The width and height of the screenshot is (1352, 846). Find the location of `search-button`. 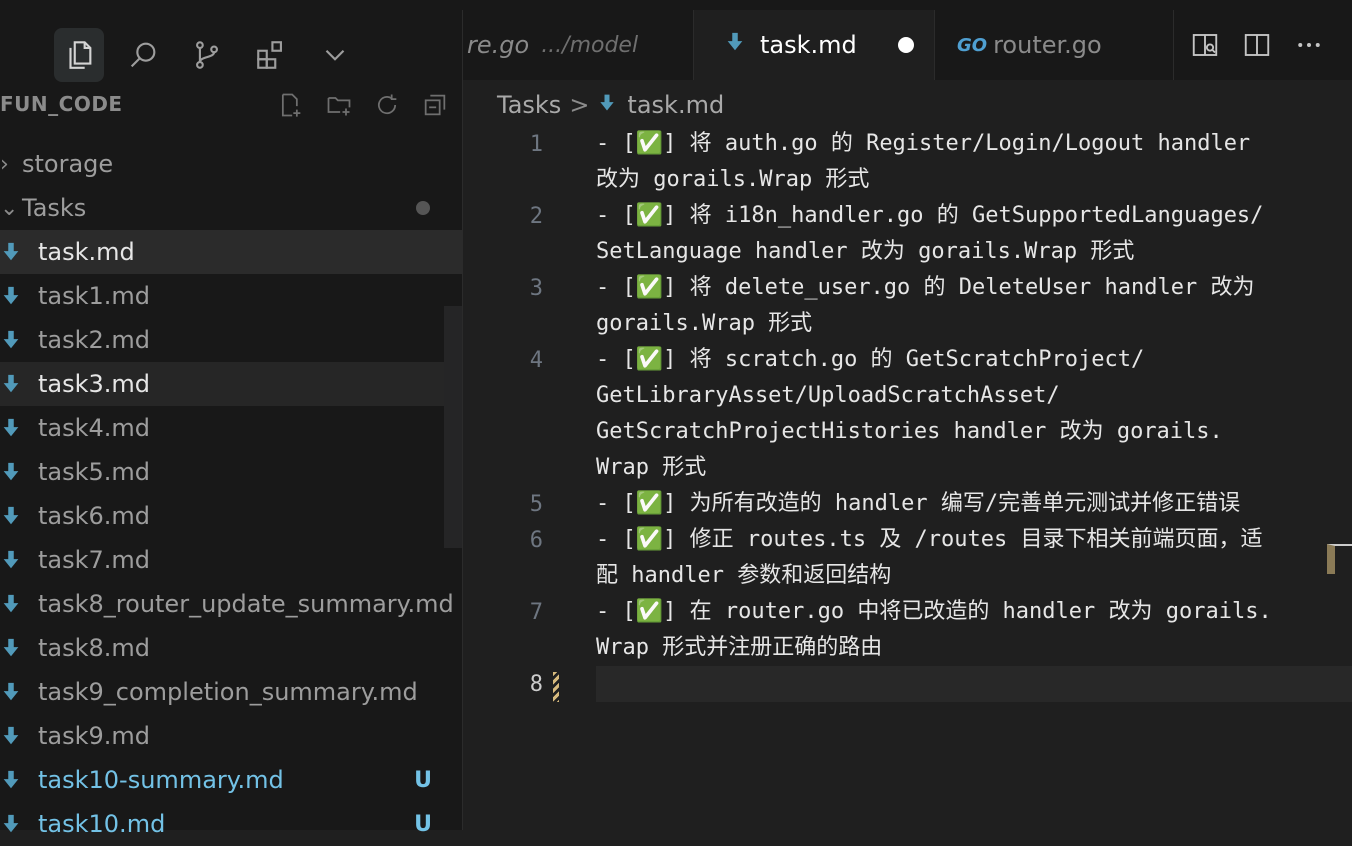

search-button is located at coordinates (143, 55).